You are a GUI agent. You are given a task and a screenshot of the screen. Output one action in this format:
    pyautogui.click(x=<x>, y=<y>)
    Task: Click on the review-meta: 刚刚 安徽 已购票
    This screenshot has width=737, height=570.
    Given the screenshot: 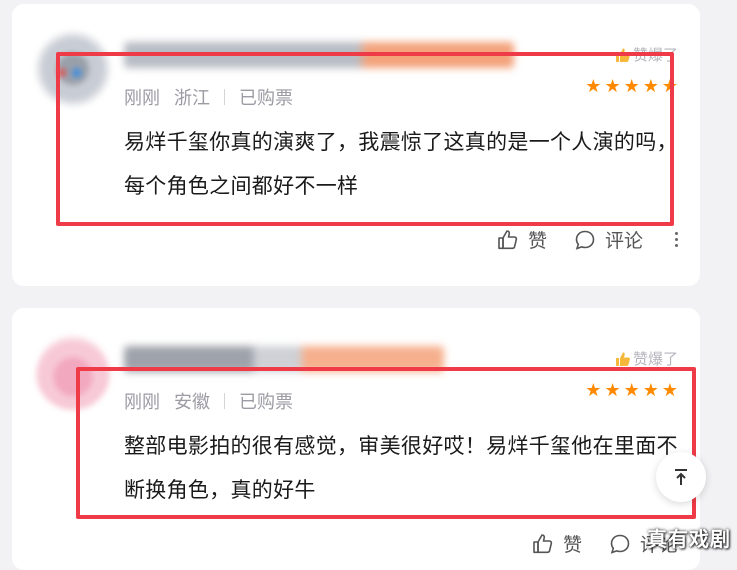 What is the action you would take?
    pyautogui.click(x=208, y=401)
    